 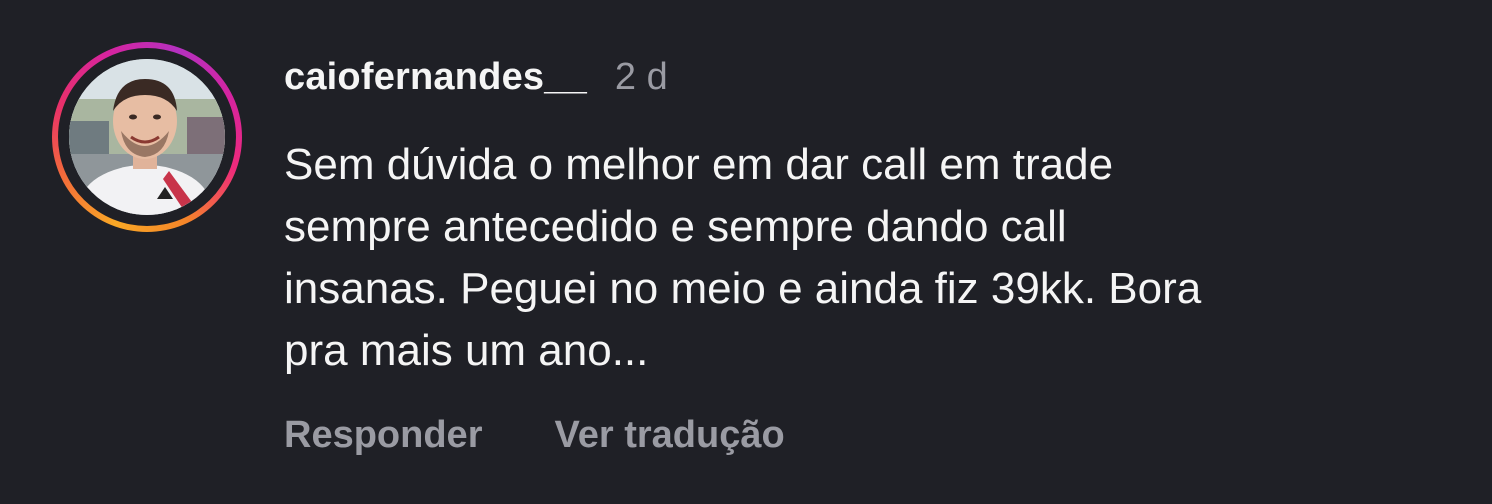 I want to click on comment-text-line: sempre antecedido e sempre dando call, so click(x=675, y=226).